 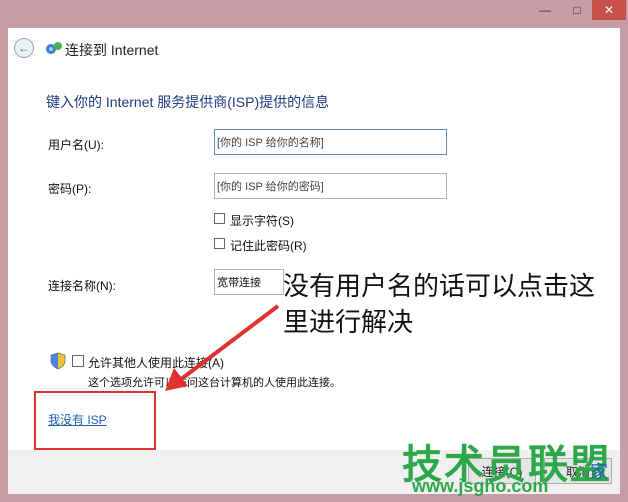 I want to click on watermark-url: www.jsgho.com, so click(x=480, y=486).